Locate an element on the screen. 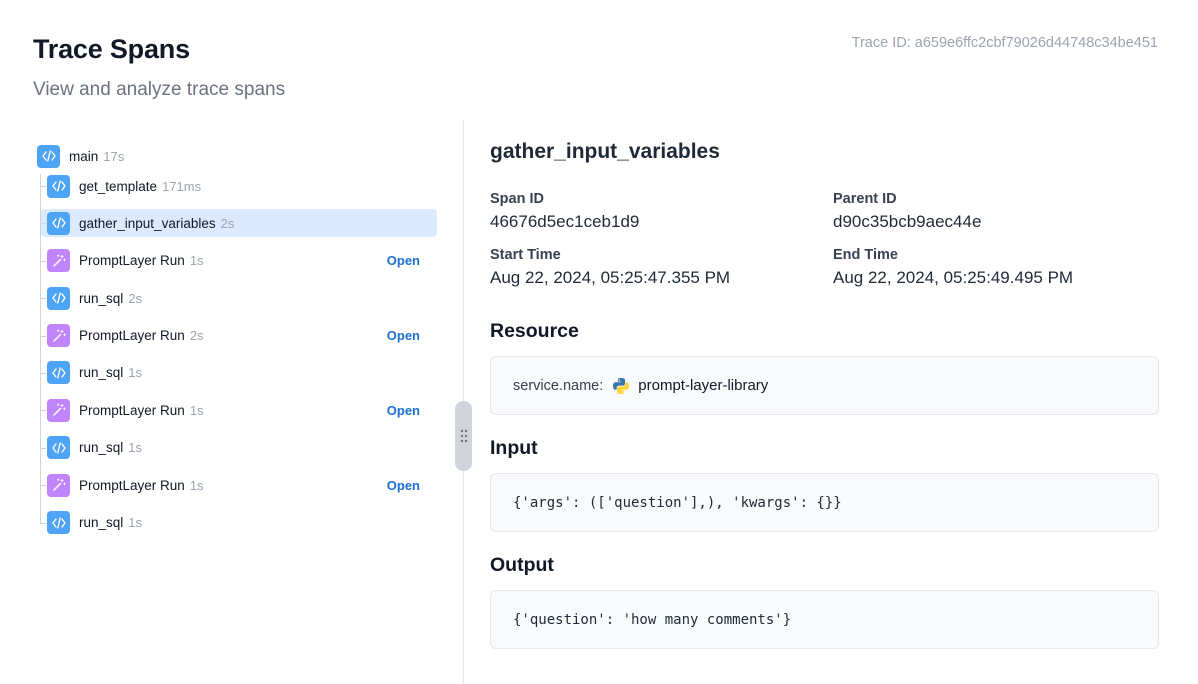 The image size is (1198, 684). end-time-label: End Time is located at coordinates (865, 255).